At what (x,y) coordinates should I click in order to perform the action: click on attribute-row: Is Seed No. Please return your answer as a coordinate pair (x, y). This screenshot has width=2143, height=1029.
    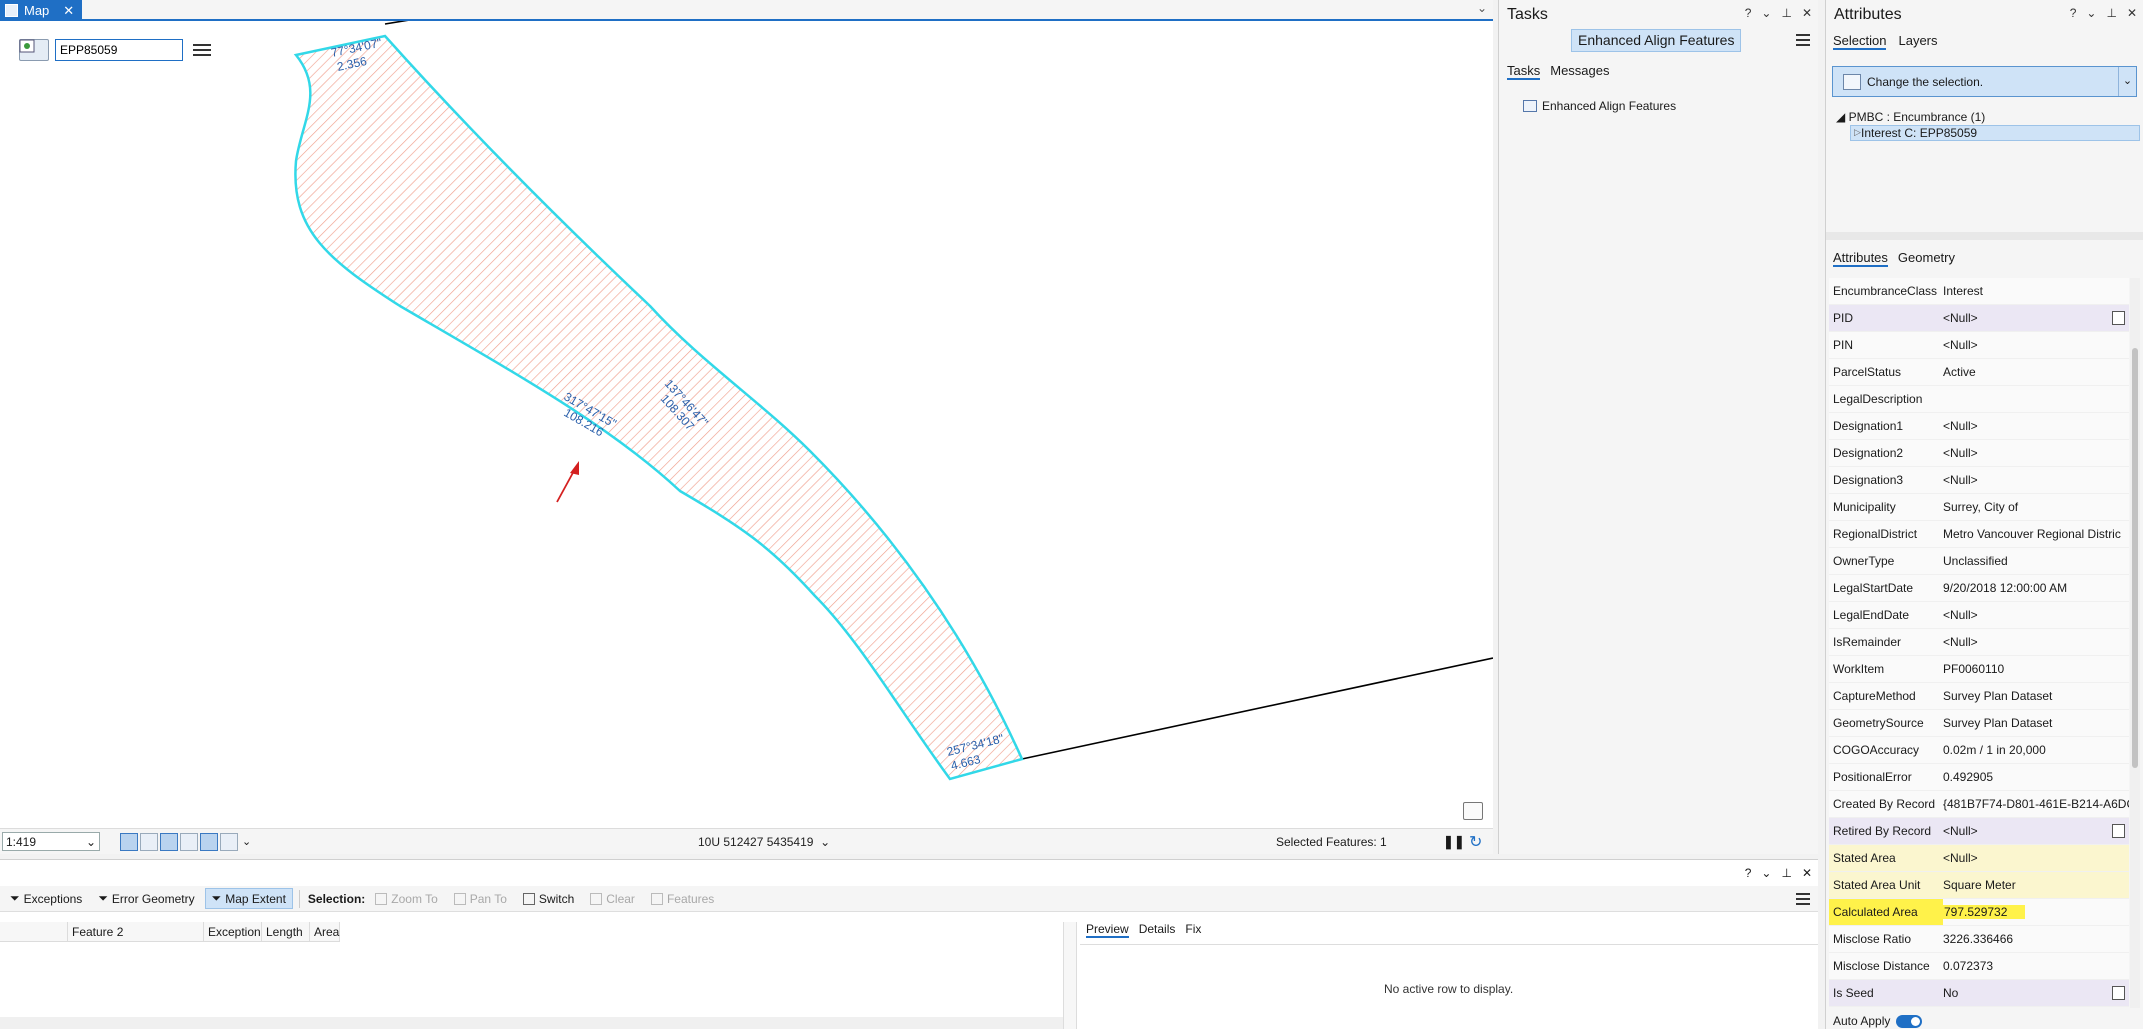
    Looking at the image, I should click on (1979, 993).